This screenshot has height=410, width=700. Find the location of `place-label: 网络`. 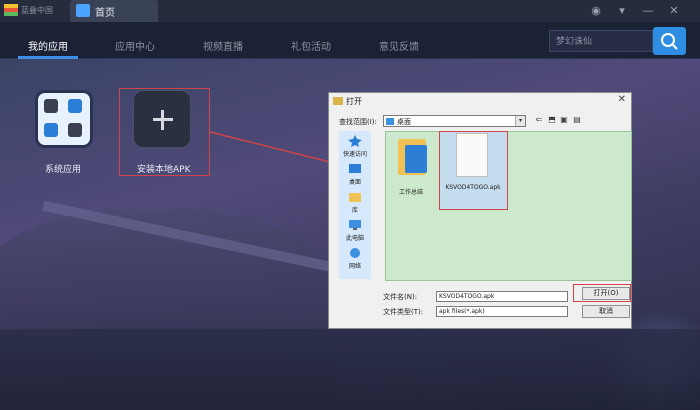

place-label: 网络 is located at coordinates (354, 266).